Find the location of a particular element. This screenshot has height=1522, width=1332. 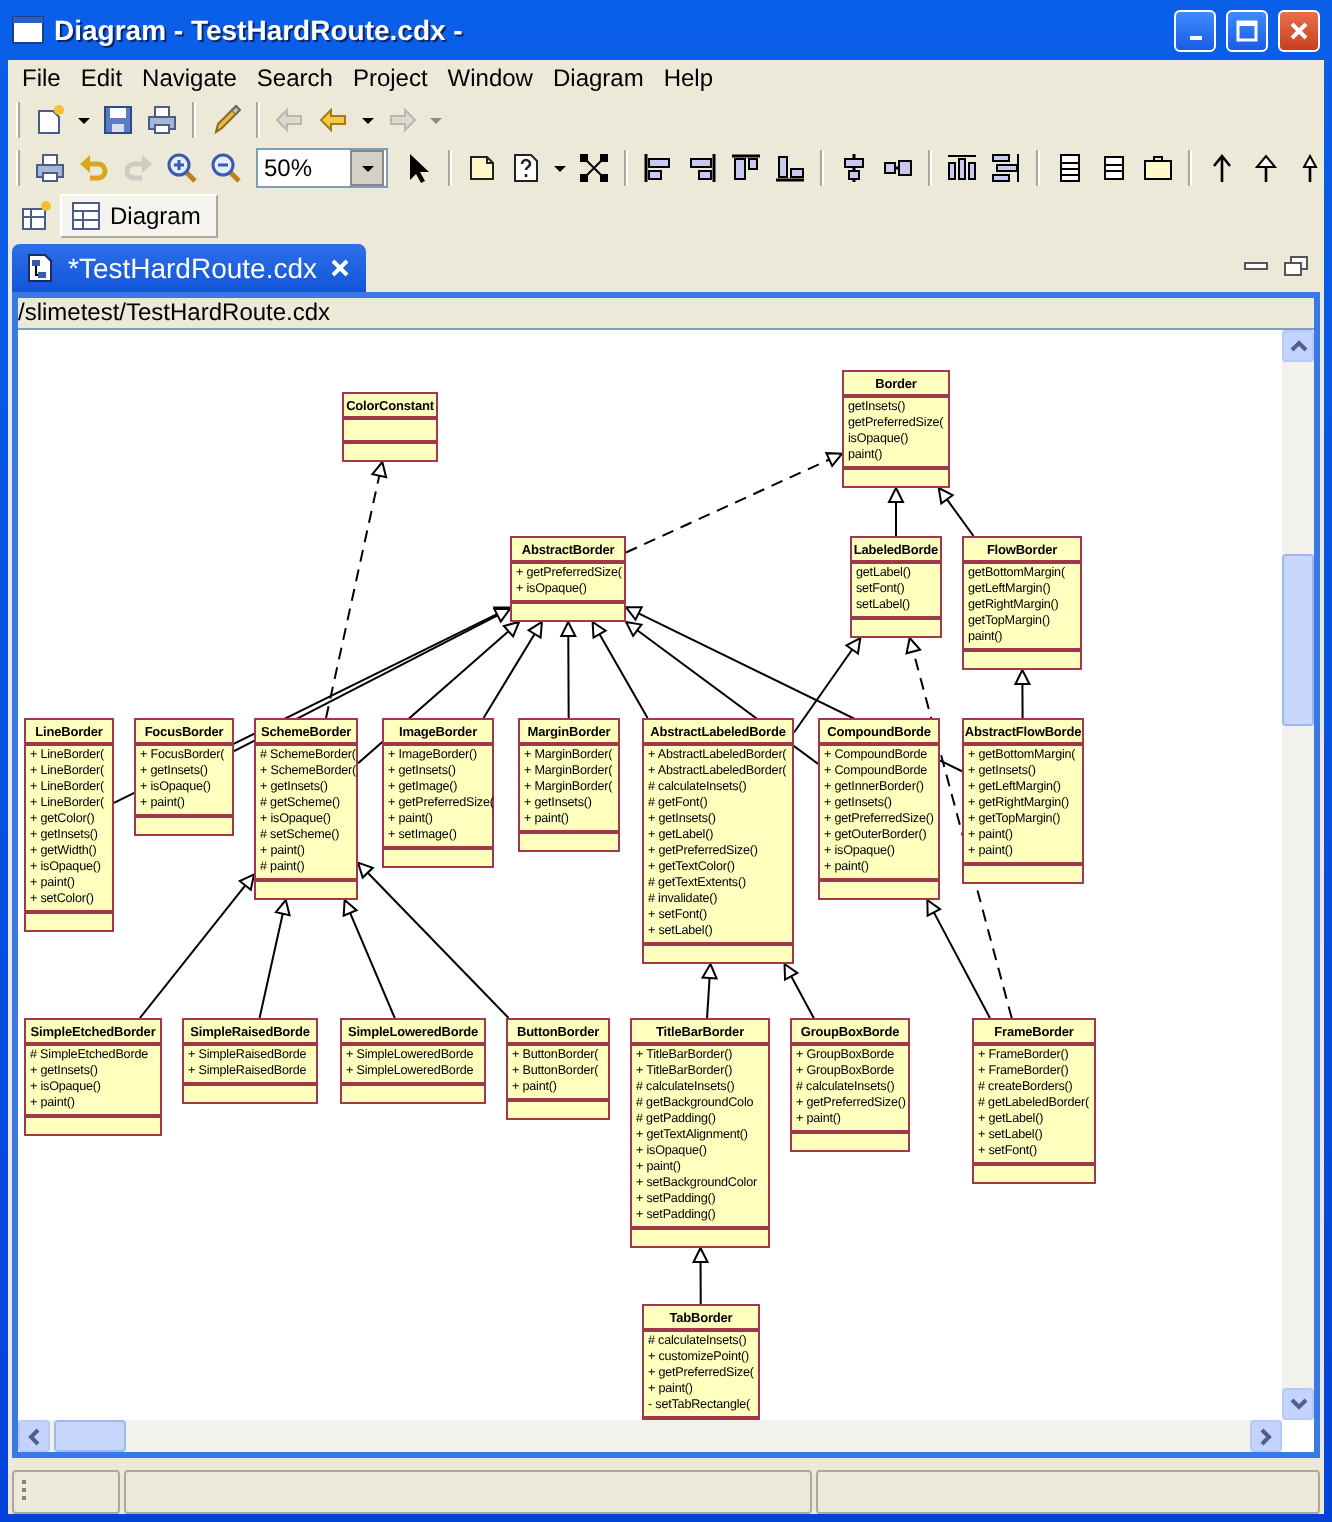

diagram-file-icon is located at coordinates (40, 268).